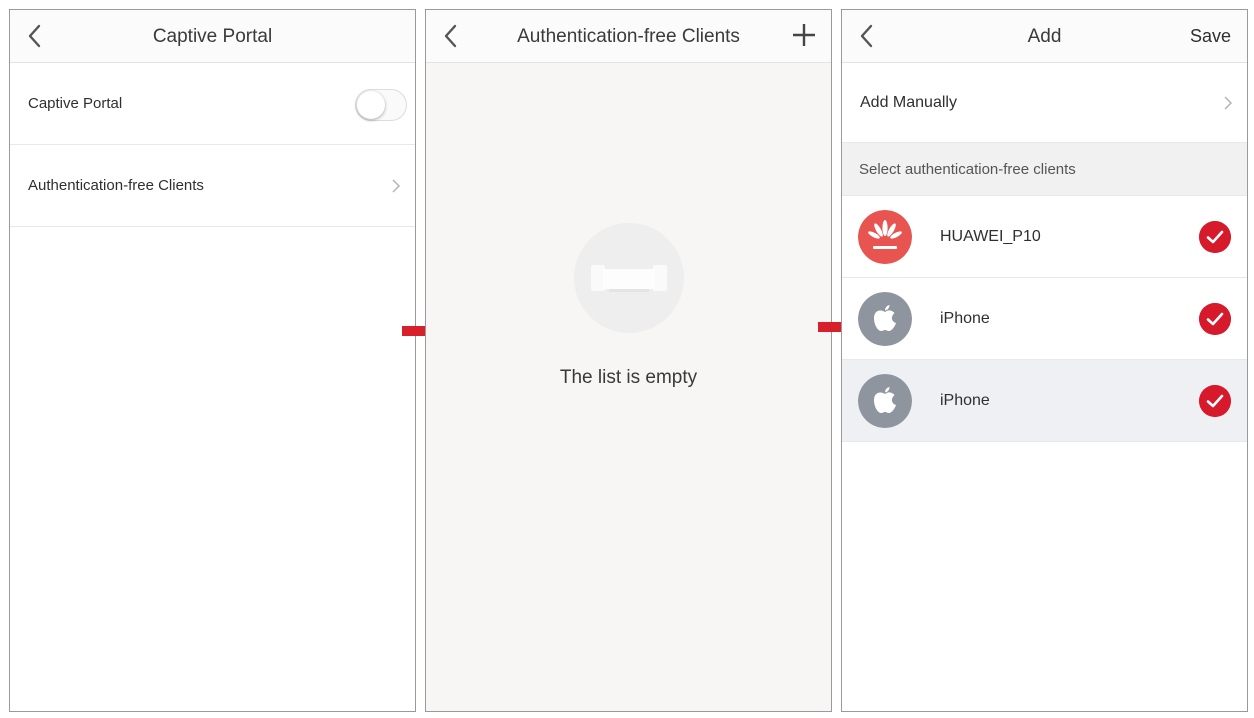 The height and width of the screenshot is (718, 1254). I want to click on page-title: Authentication-free Clients, so click(628, 36).